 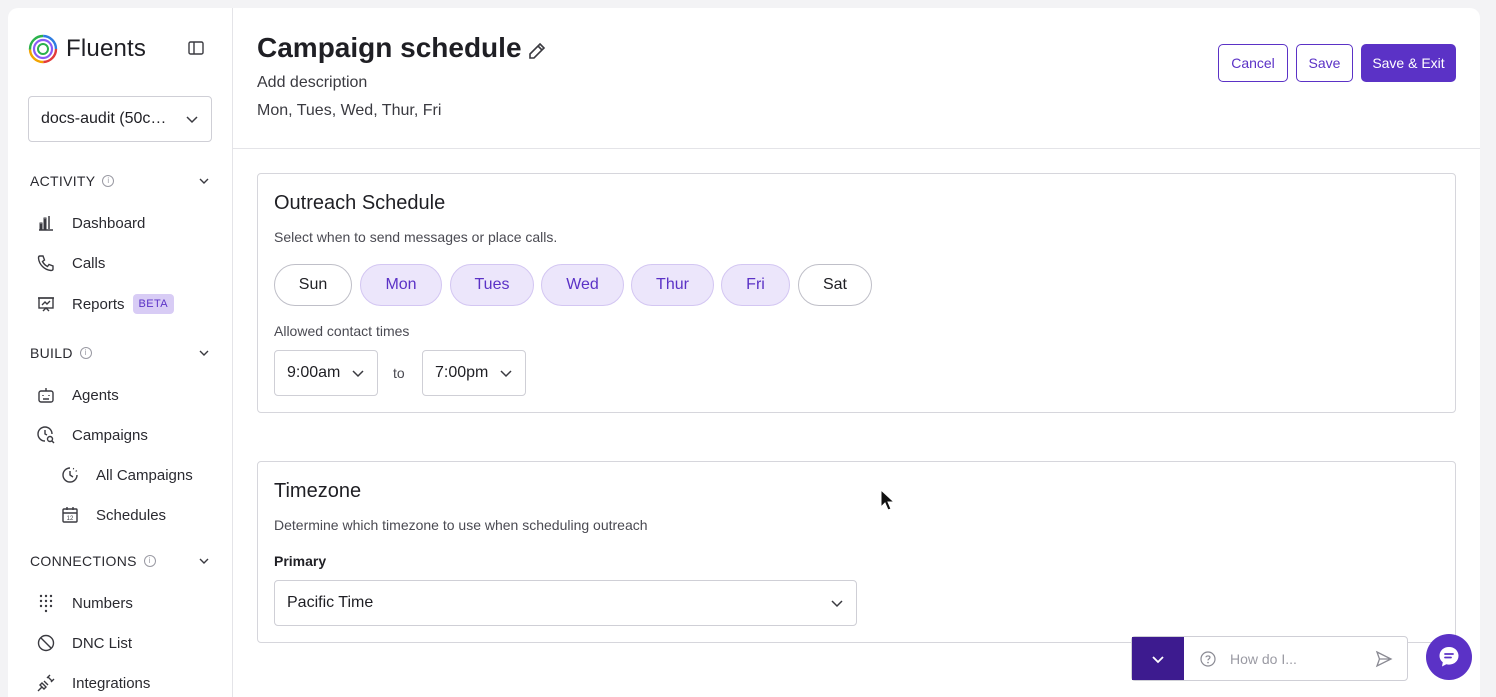 What do you see at coordinates (399, 373) in the screenshot?
I see `to-label: to` at bounding box center [399, 373].